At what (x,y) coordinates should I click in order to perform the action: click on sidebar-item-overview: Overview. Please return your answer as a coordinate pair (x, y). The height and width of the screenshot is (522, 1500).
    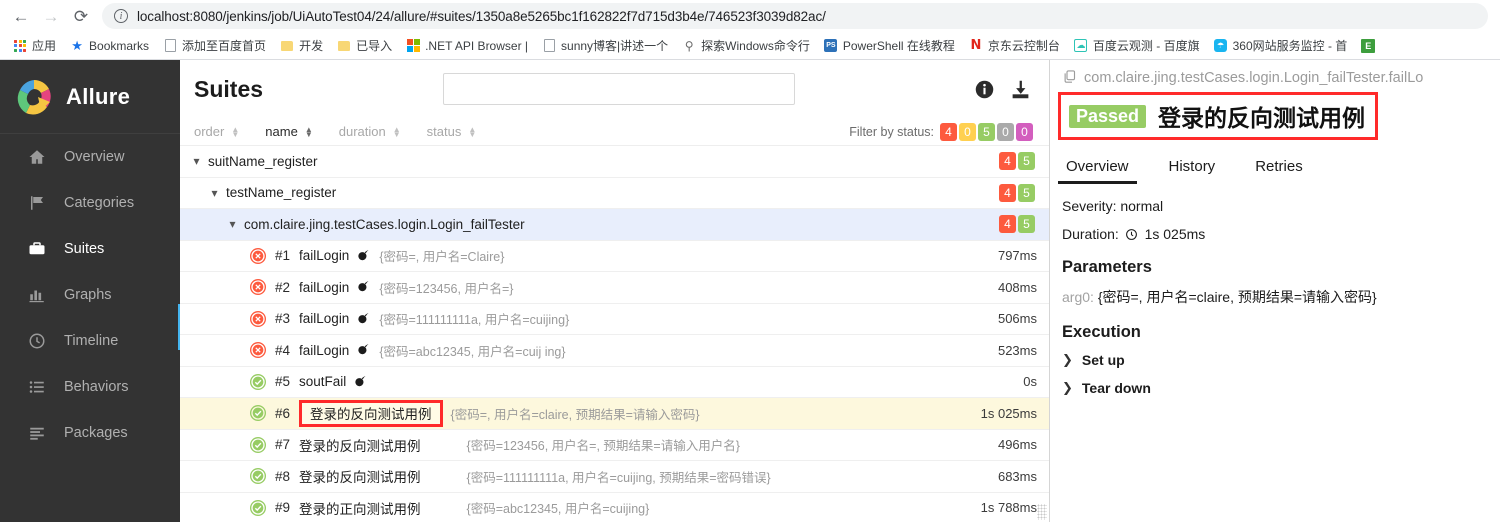
    Looking at the image, I should click on (90, 157).